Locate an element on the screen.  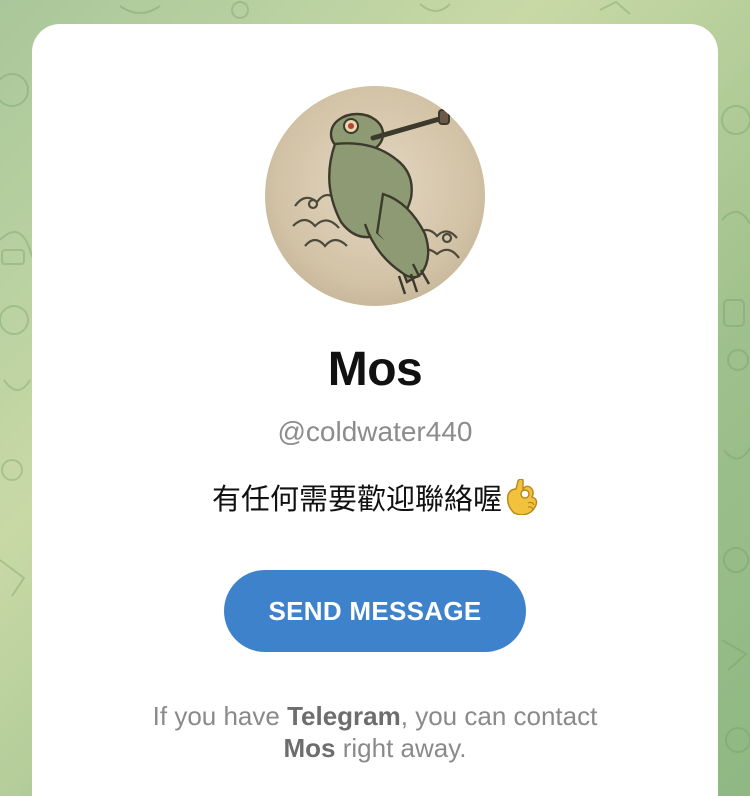
bio-text: 有任何需要歡迎聯絡喔 is located at coordinates (356, 499).